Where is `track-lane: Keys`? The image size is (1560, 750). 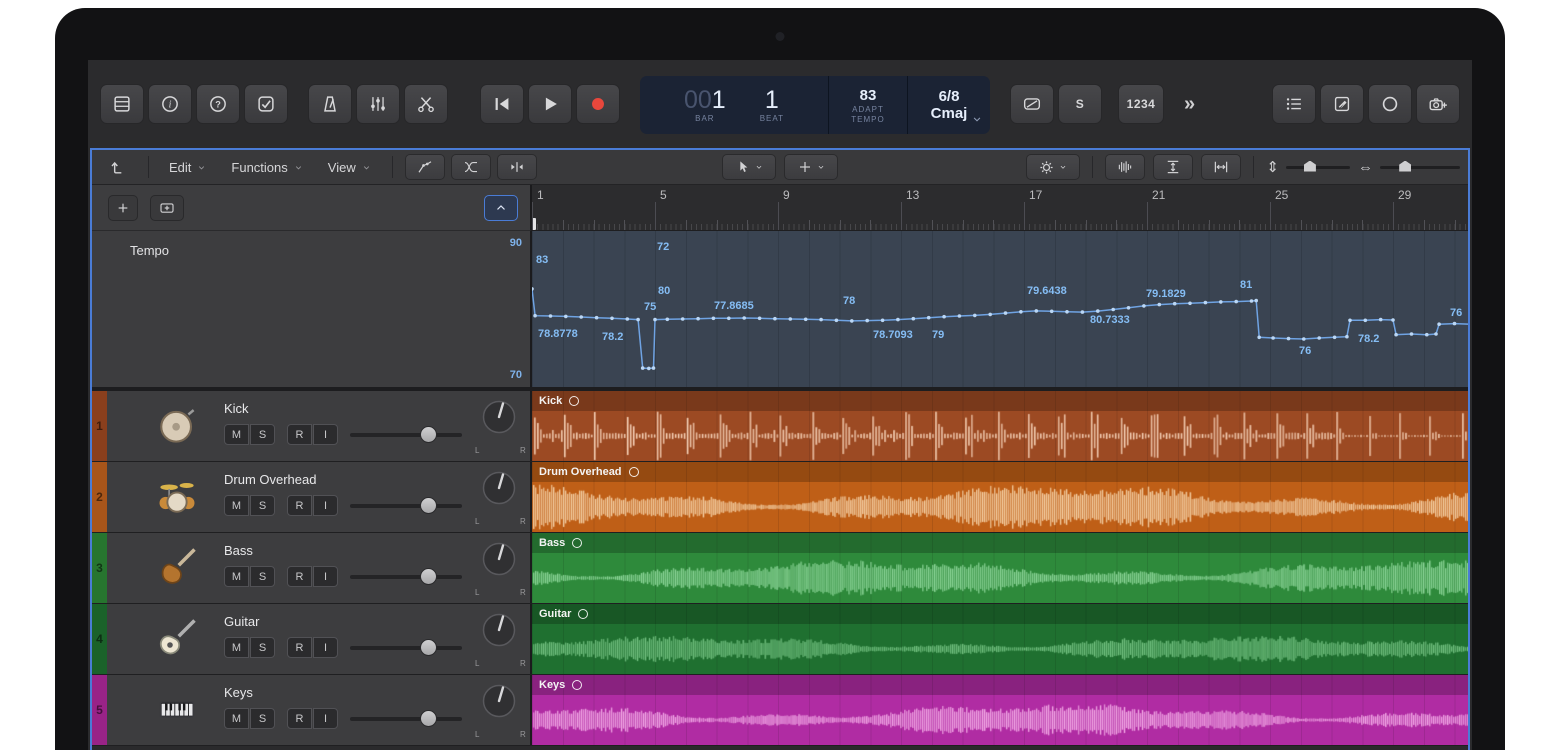 track-lane: Keys is located at coordinates (1000, 710).